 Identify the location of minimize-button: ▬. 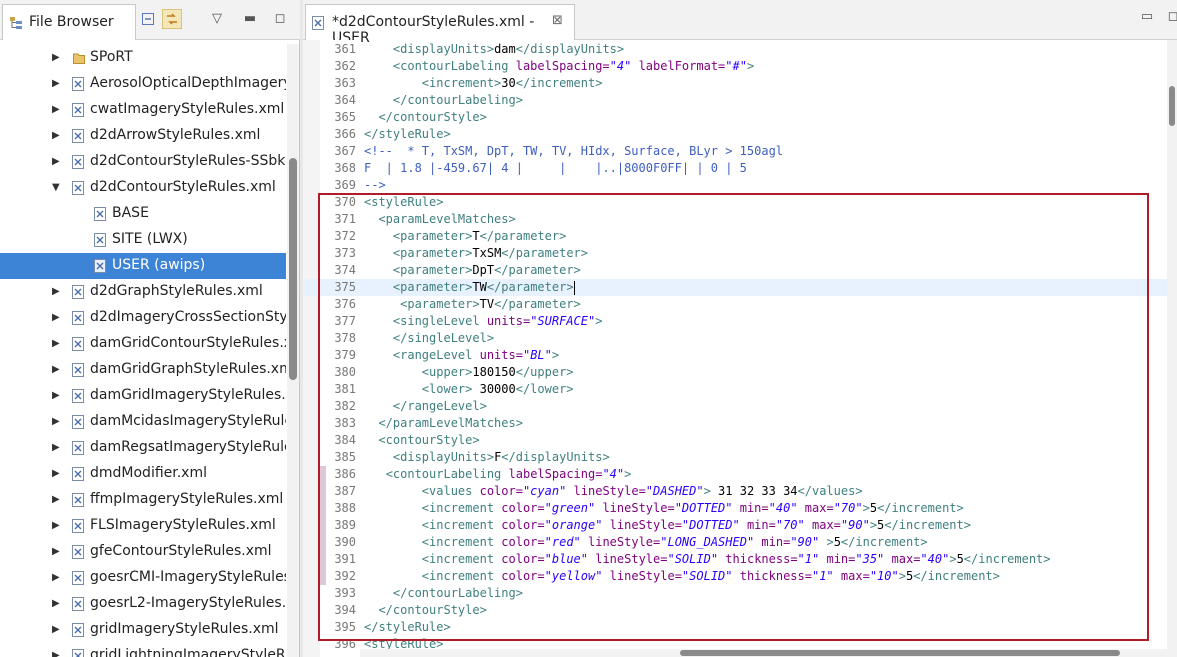
(250, 19).